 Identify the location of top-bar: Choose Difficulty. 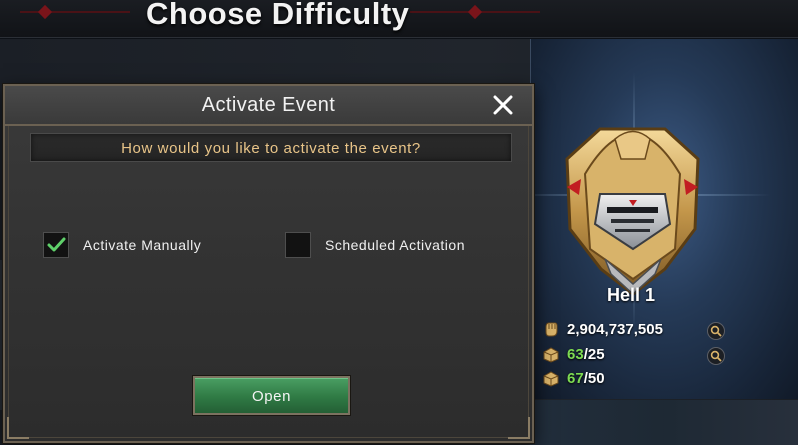
(399, 19).